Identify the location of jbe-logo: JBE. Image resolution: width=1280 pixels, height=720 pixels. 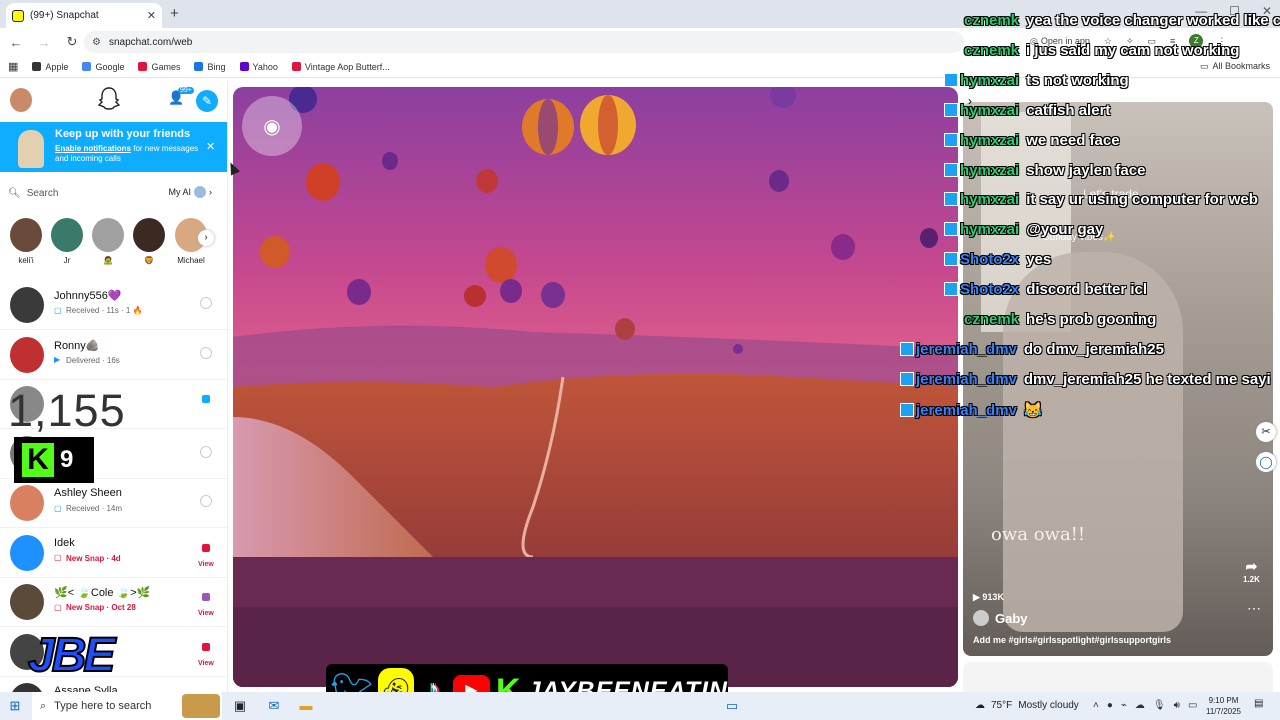
(71, 655).